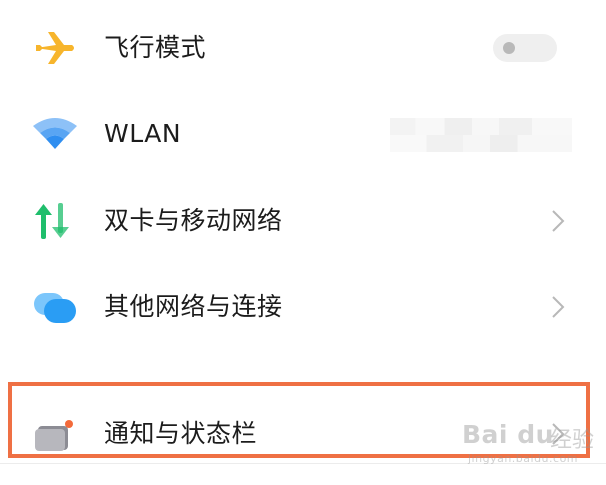 Image resolution: width=606 pixels, height=485 pixels. What do you see at coordinates (193, 306) in the screenshot?
I see `settings-item-label: 其他网络与连接` at bounding box center [193, 306].